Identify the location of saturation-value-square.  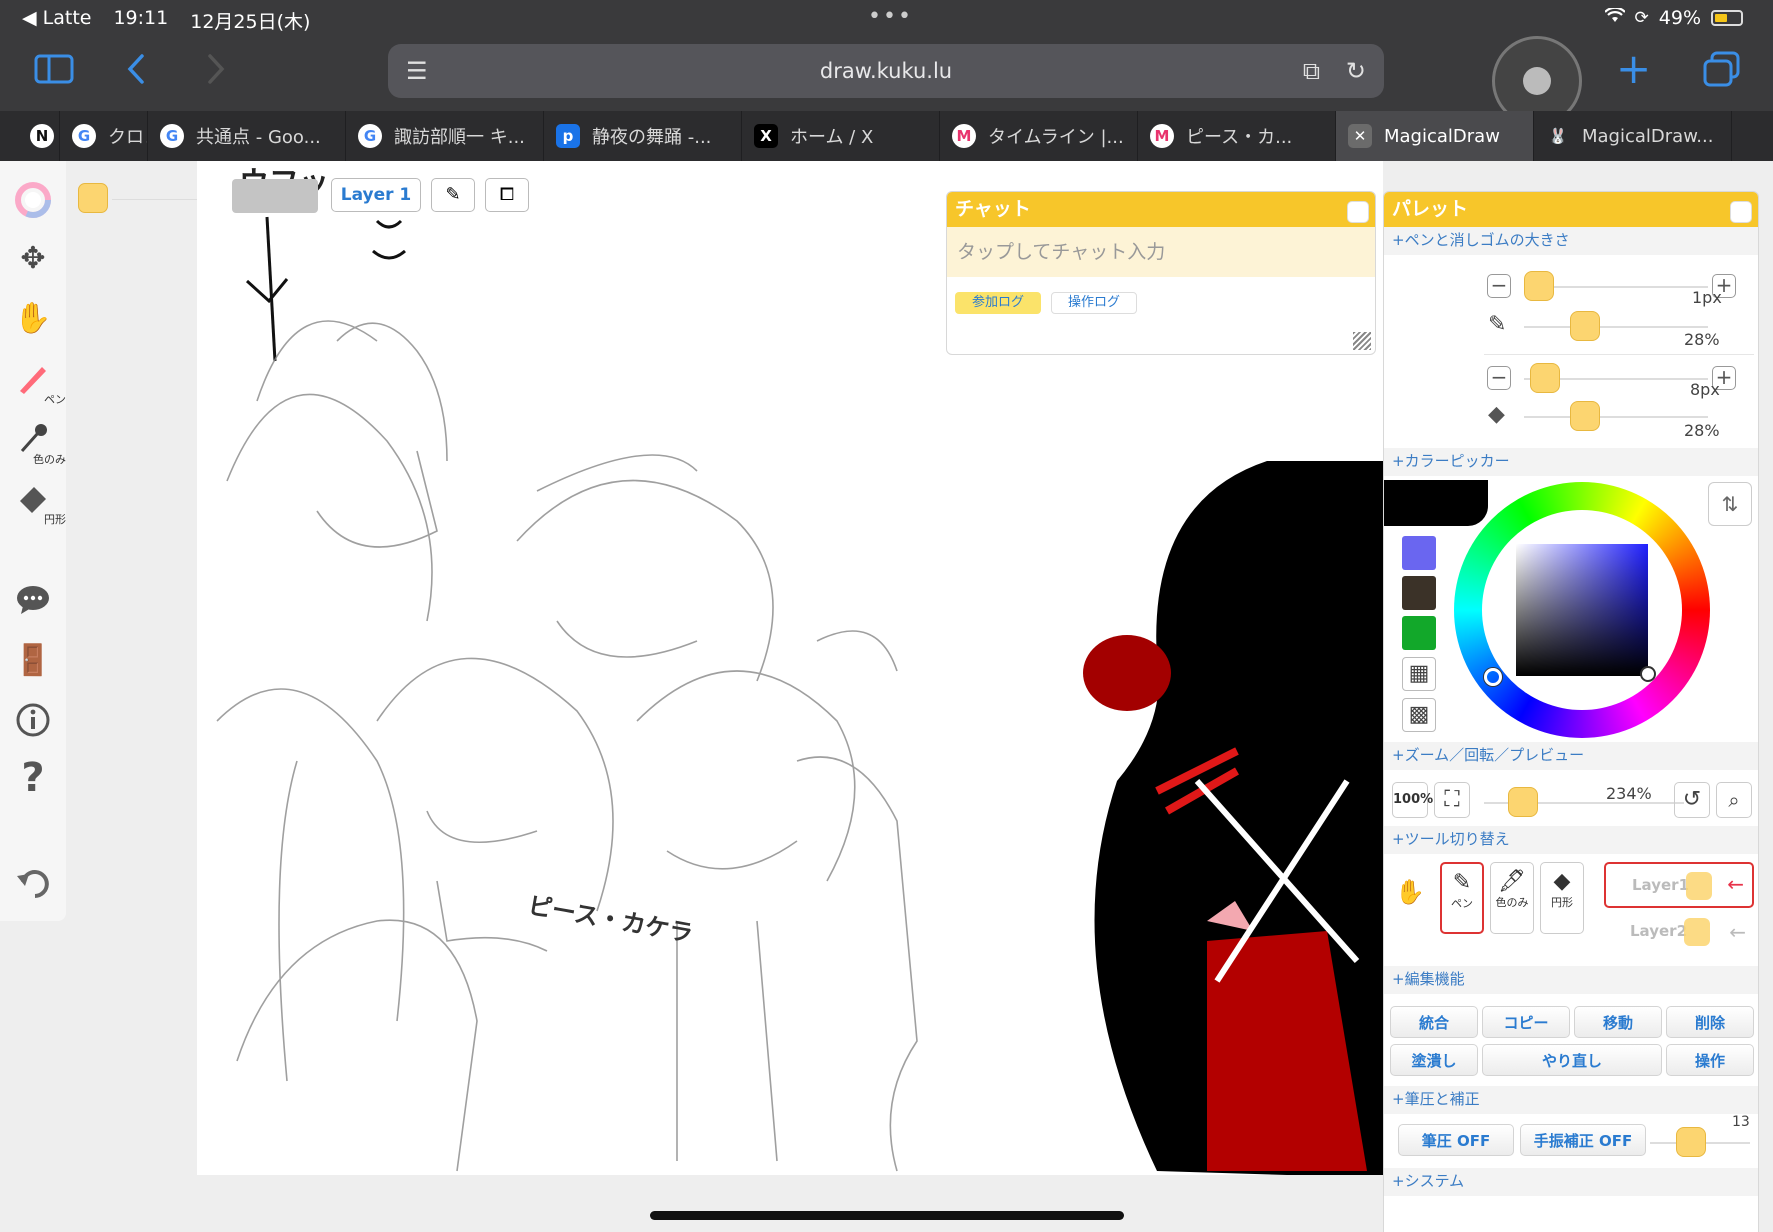
(1582, 610).